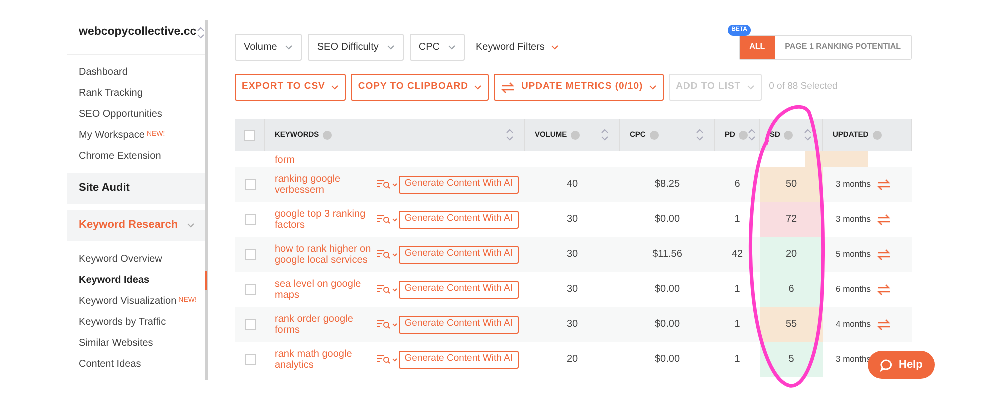 This screenshot has width=1000, height=400. Describe the element at coordinates (325, 325) in the screenshot. I see `keyword-link: rank order google forms` at that location.